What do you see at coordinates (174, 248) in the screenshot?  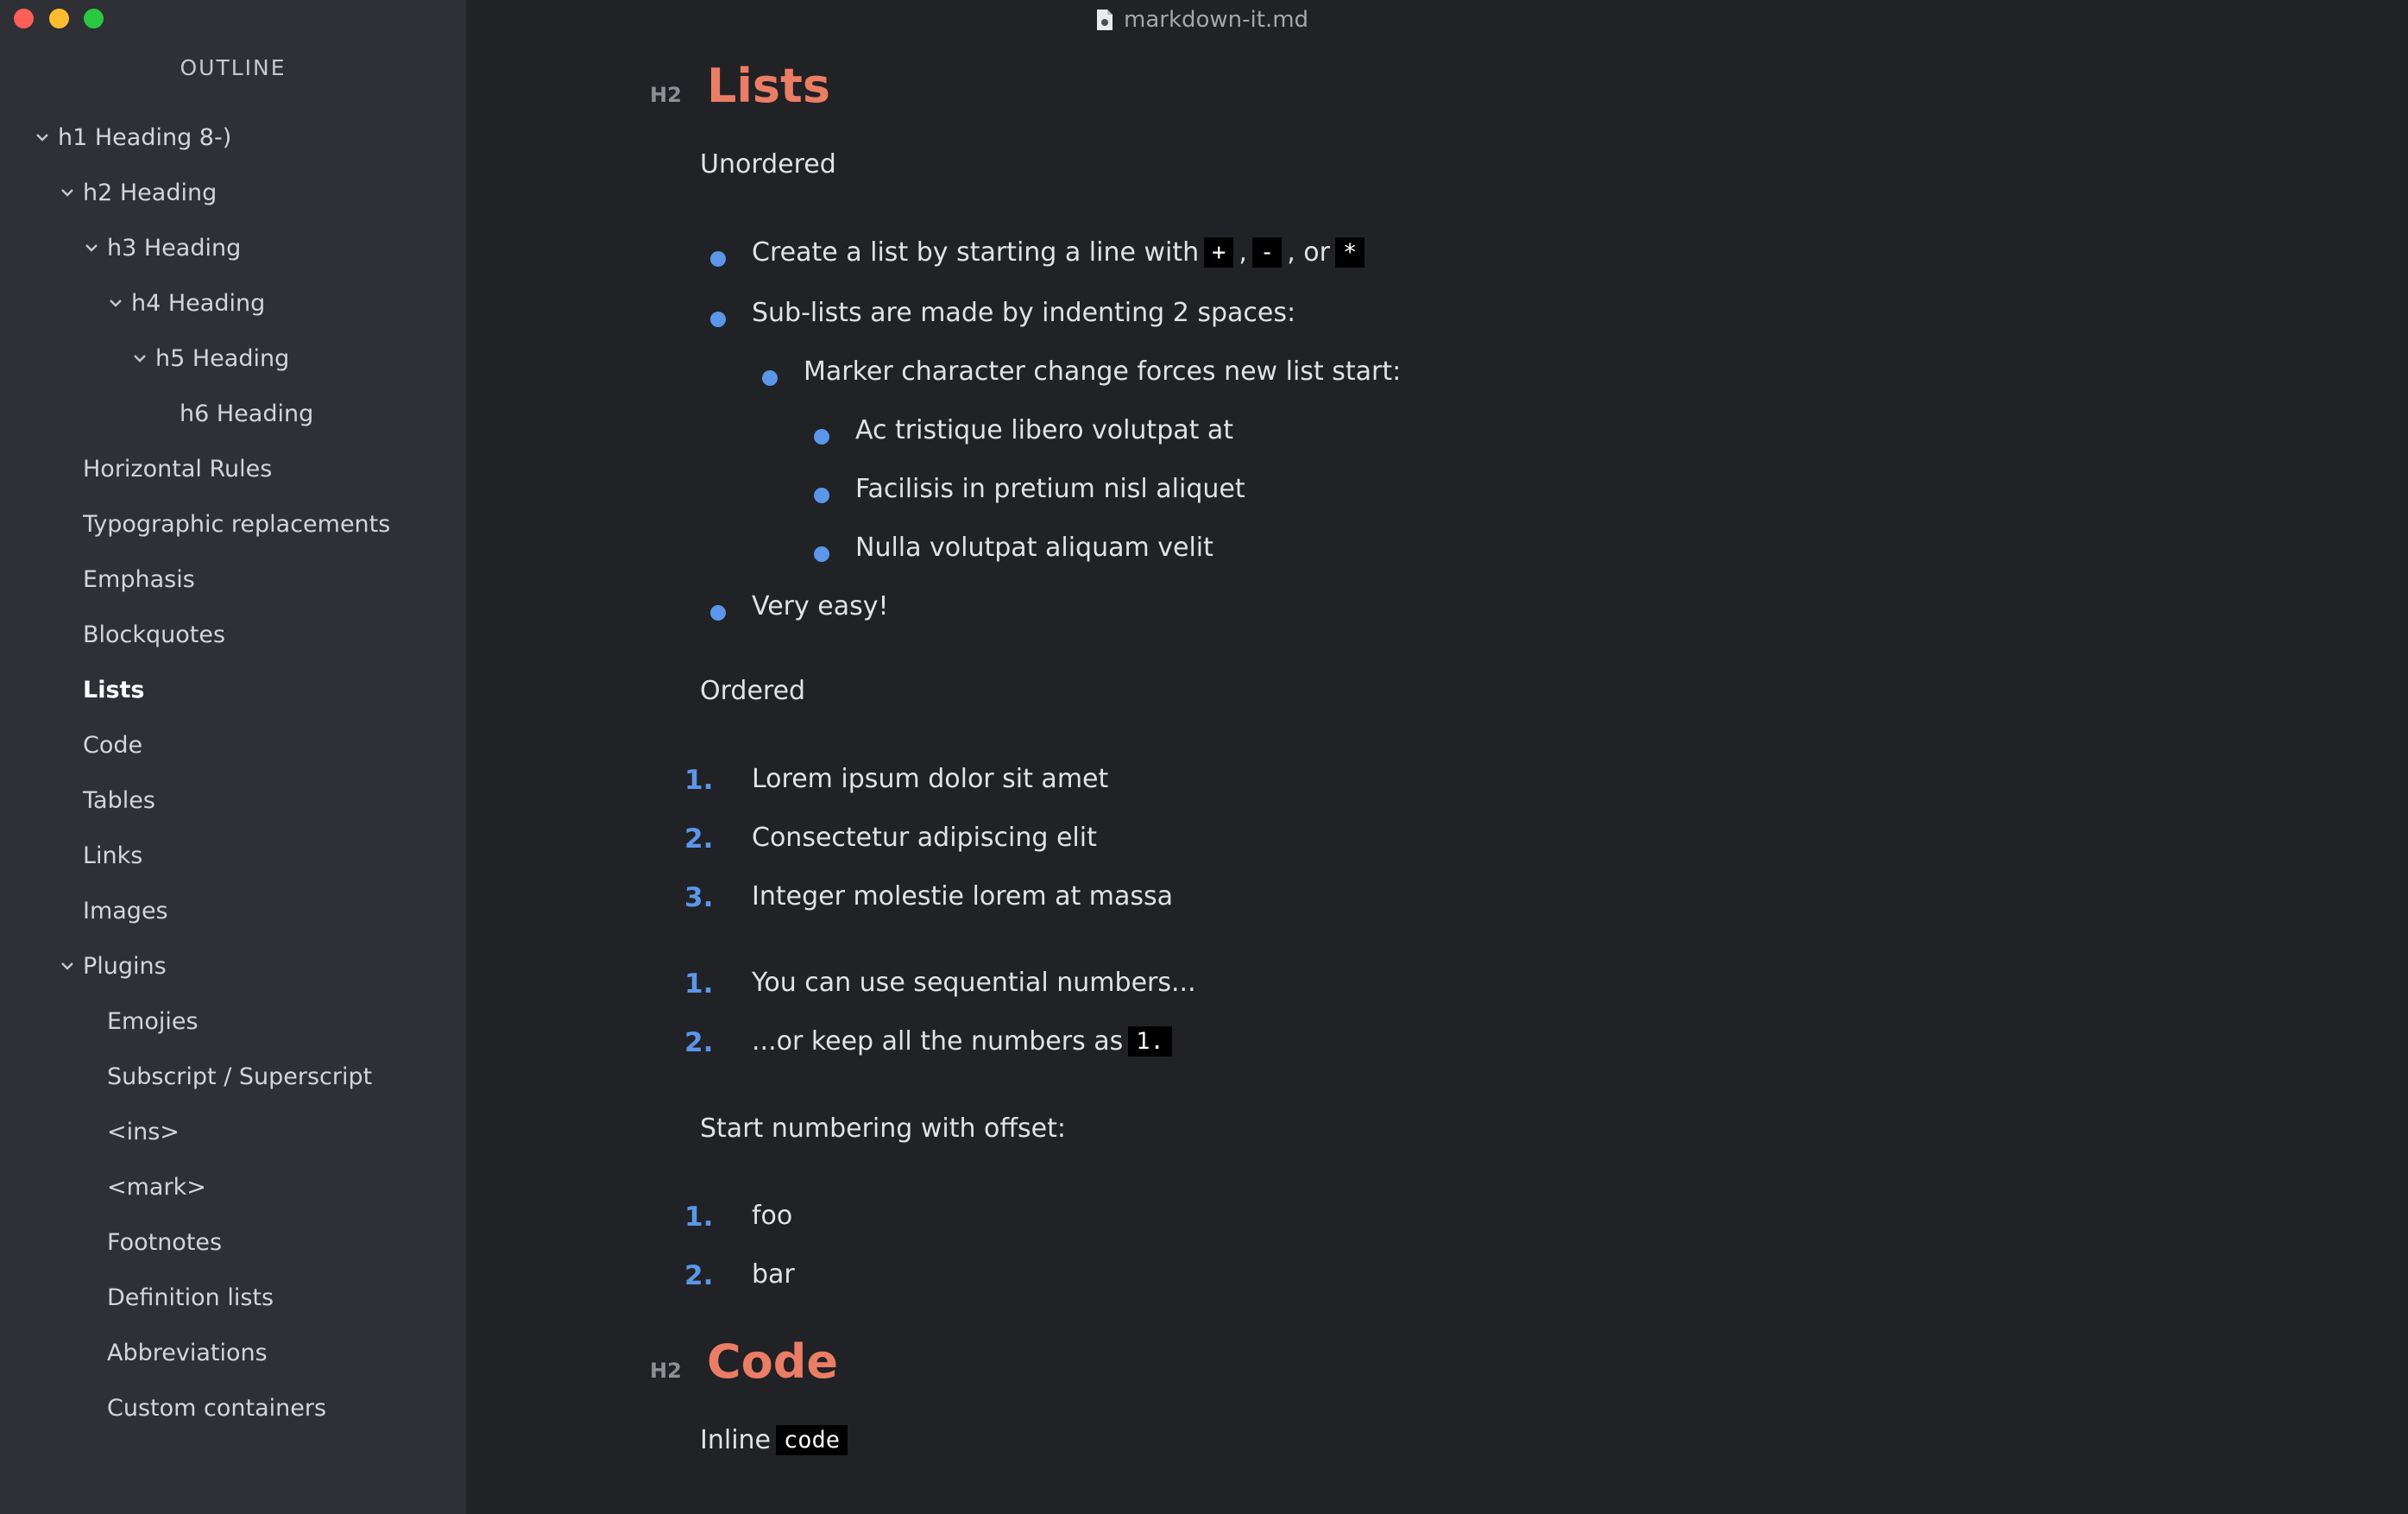 I see `outline-item-label: h3 Heading` at bounding box center [174, 248].